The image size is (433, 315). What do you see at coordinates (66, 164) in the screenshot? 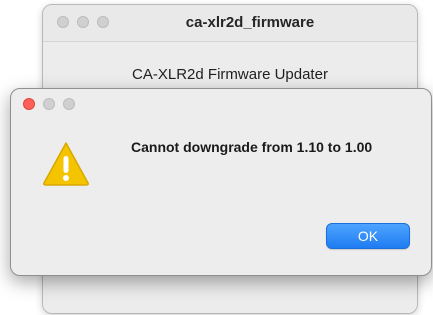
I see `warning-icon` at bounding box center [66, 164].